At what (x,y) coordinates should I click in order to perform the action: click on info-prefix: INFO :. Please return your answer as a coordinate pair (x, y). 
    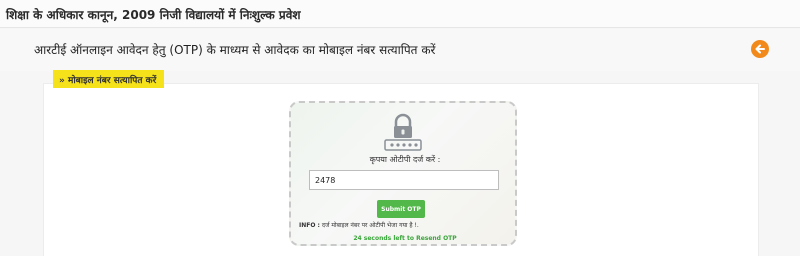
    Looking at the image, I should click on (309, 225).